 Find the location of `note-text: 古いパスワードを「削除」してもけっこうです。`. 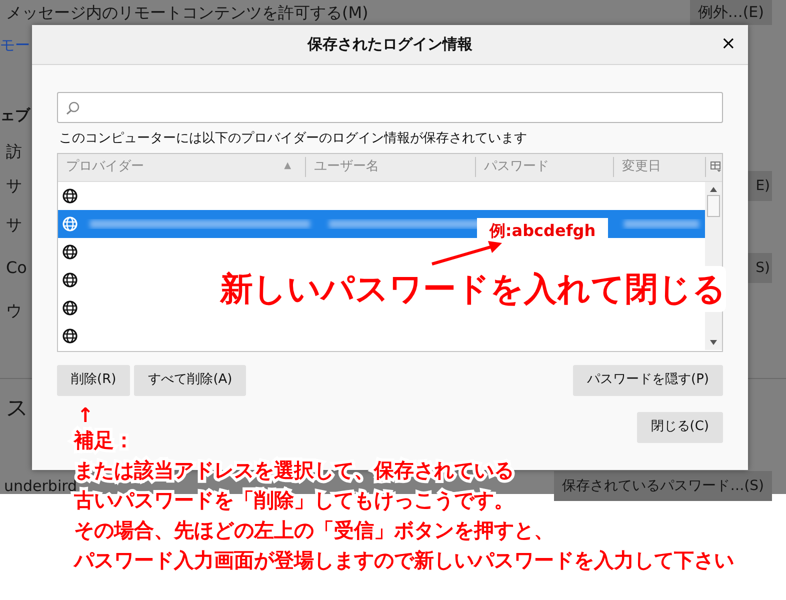

note-text: 古いパスワードを「削除」してもけっこうです。 is located at coordinates (294, 501).